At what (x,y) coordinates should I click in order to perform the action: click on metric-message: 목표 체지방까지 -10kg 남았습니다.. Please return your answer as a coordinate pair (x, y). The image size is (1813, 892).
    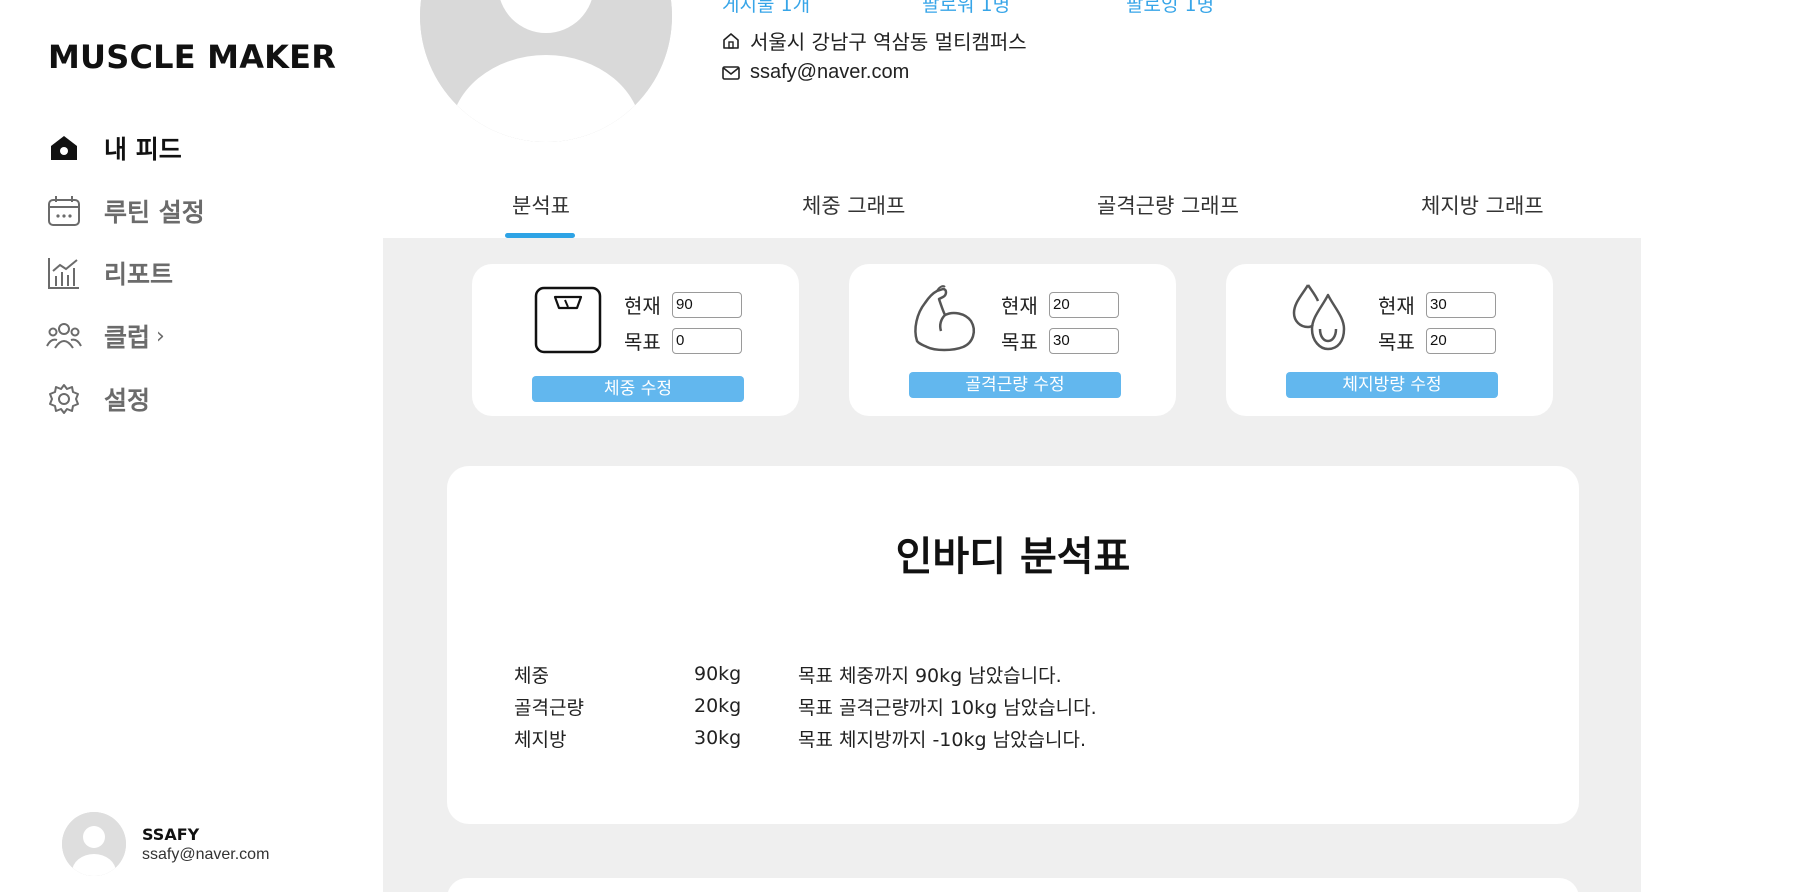
    Looking at the image, I should click on (942, 739).